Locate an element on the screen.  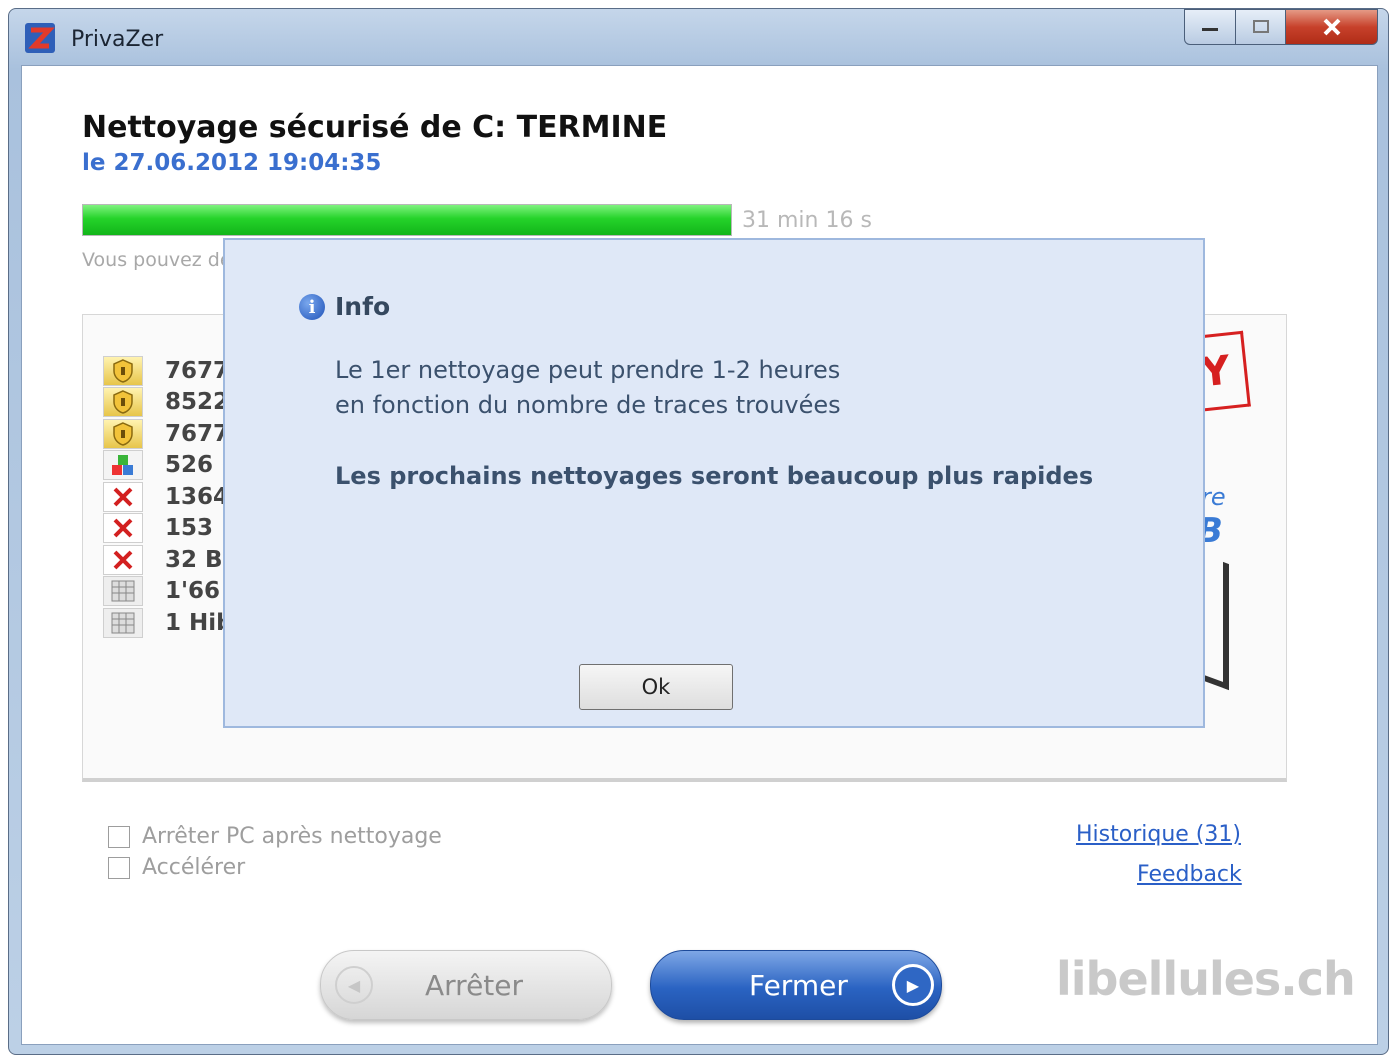
cleanup-date: le 27.06.2012 19:04:35 is located at coordinates (232, 163).